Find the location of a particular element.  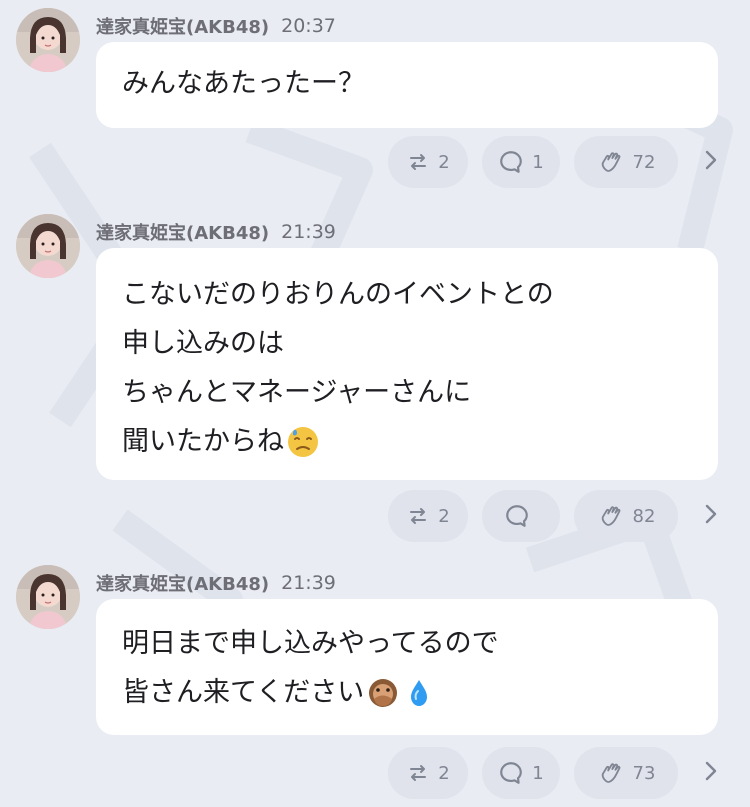

comment-button is located at coordinates (521, 516).